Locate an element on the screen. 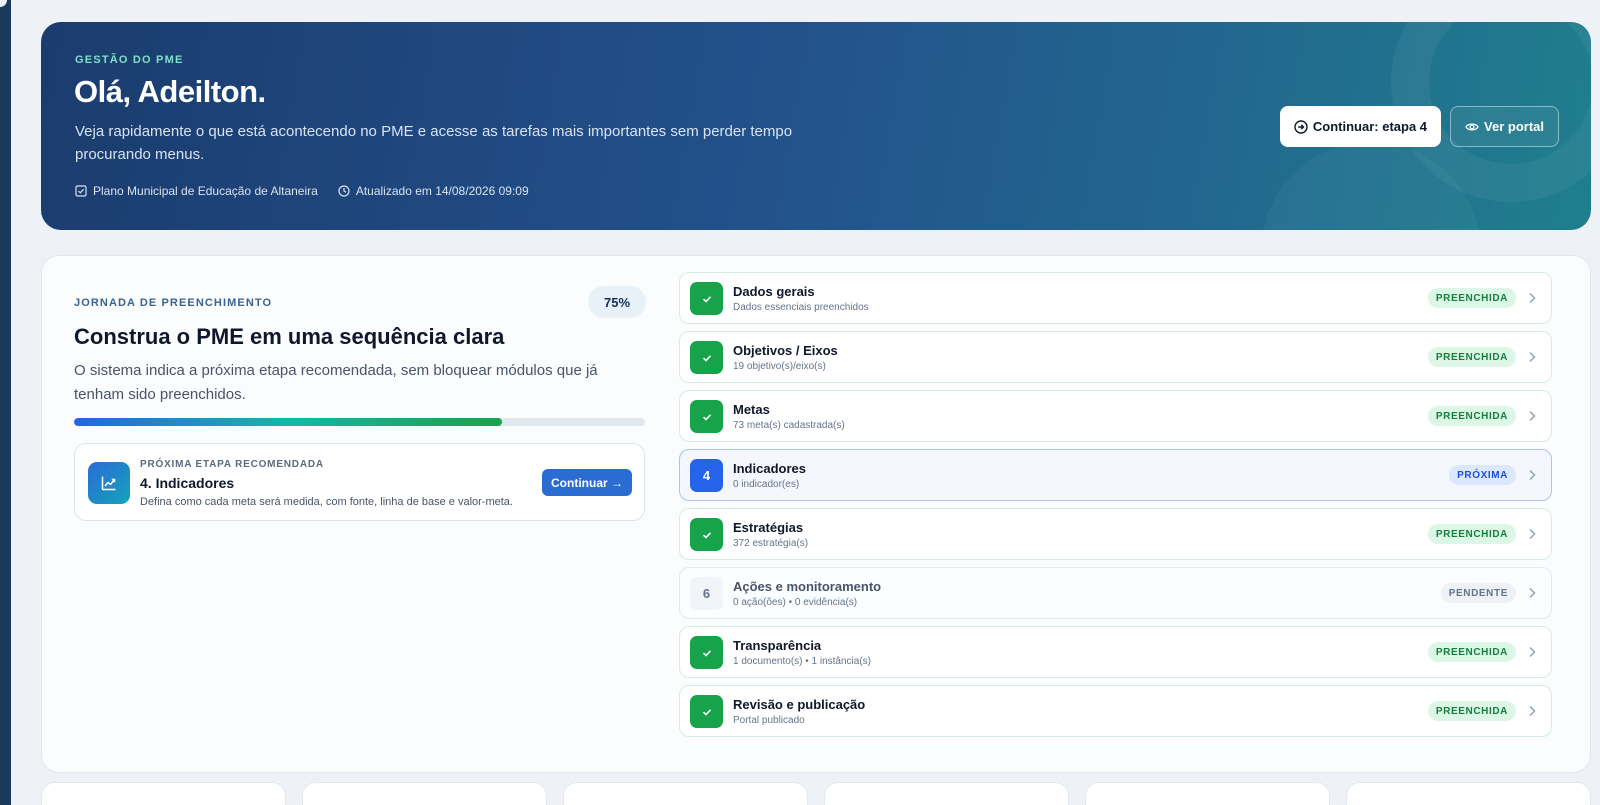  step-subtitle: 73 meta(s) cadastrada(s) is located at coordinates (789, 425).